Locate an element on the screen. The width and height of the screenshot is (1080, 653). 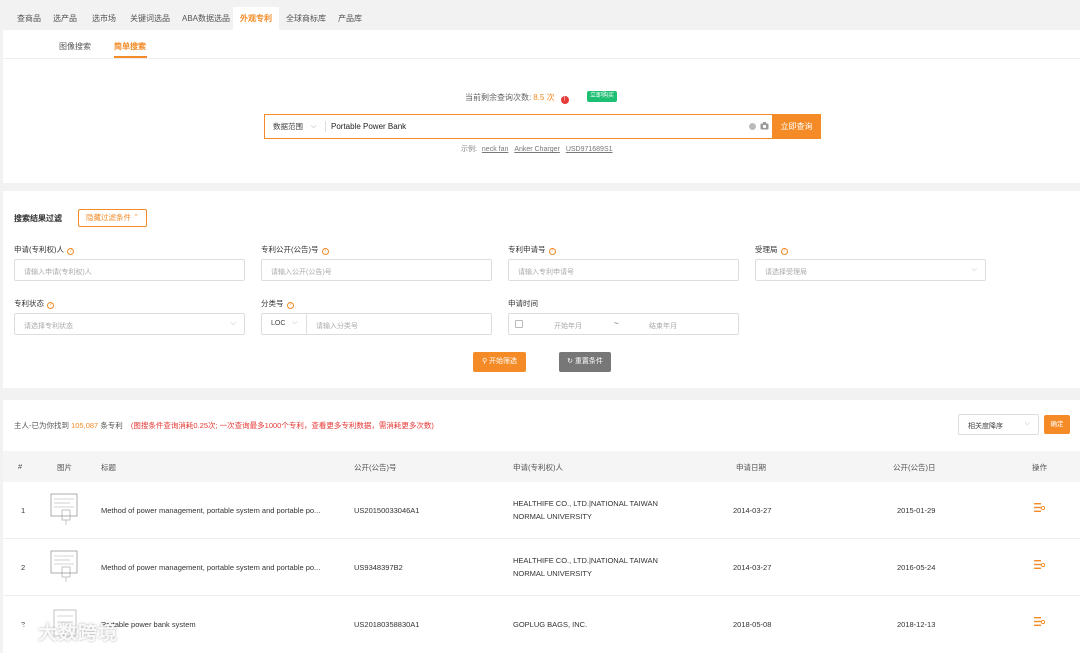
examples-label: 示例: is located at coordinates (469, 149).